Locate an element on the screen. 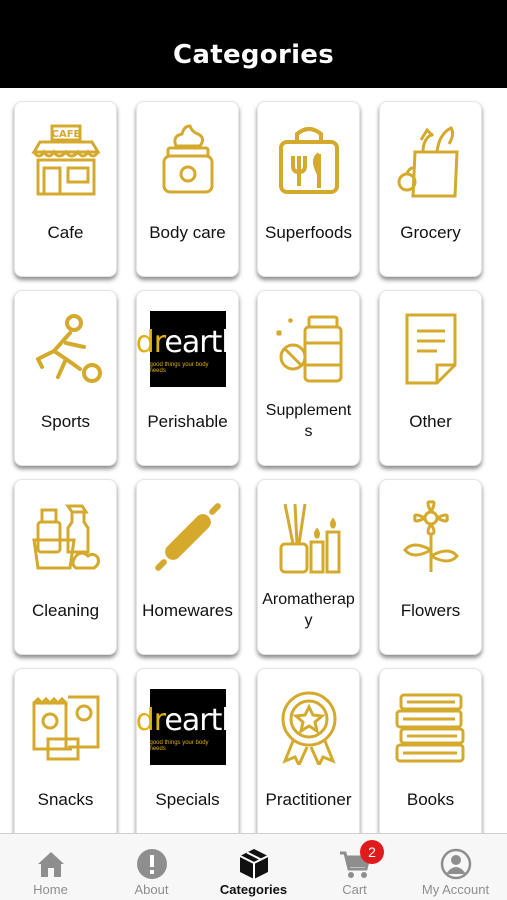 This screenshot has height=900, width=507. category-label: Homewares is located at coordinates (187, 610).